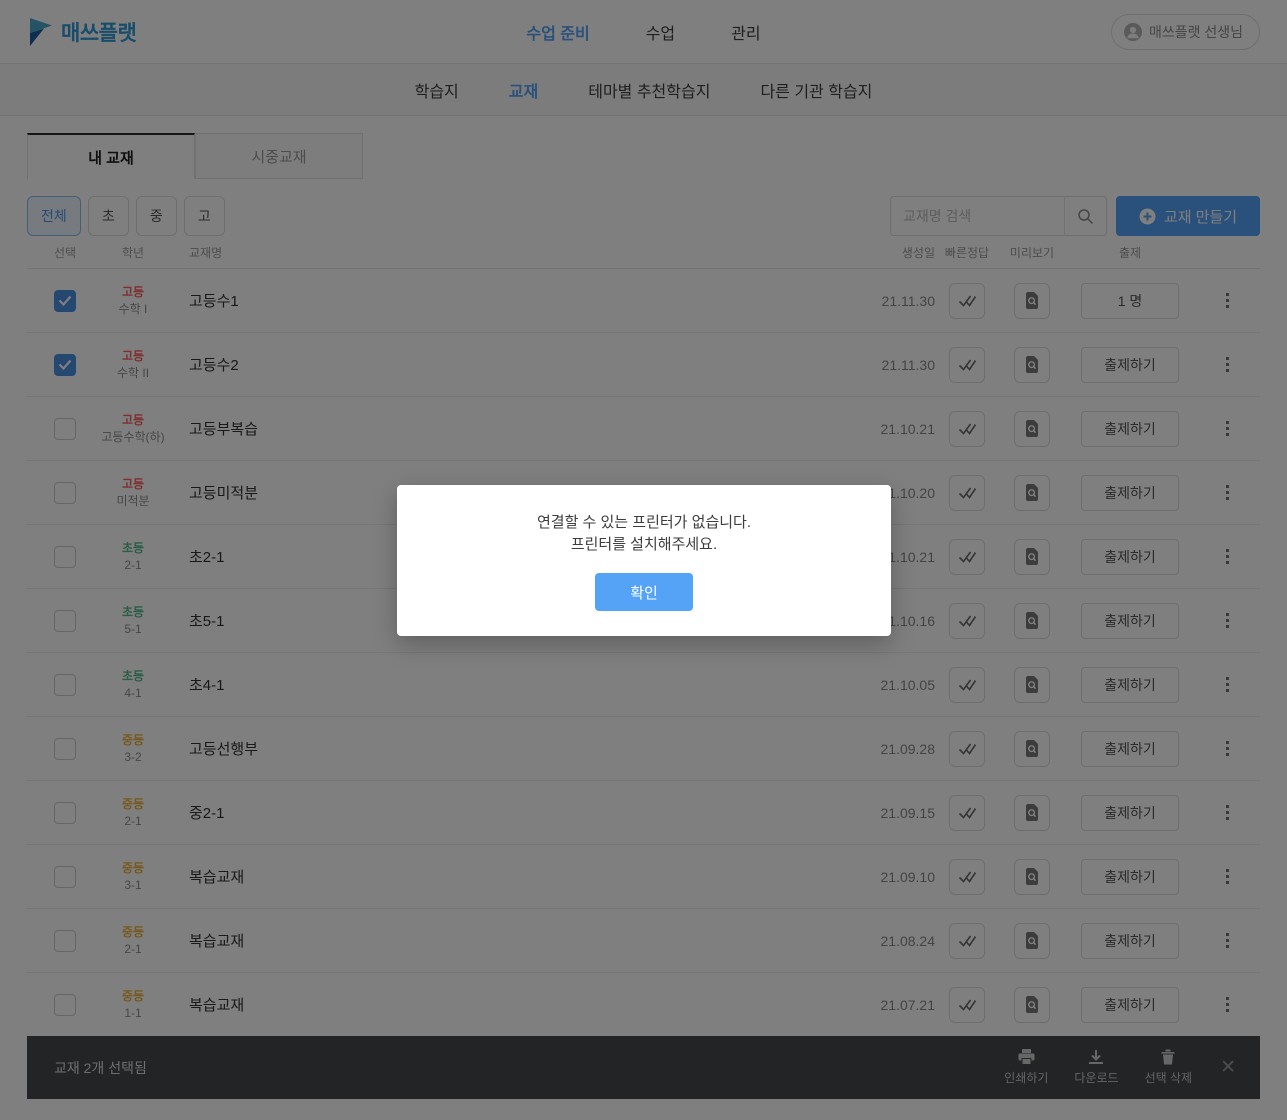 The image size is (1287, 1120). Describe the element at coordinates (644, 522) in the screenshot. I see `modal-message-line1: 연결할 수 있는 프린터가 없습니다.` at that location.